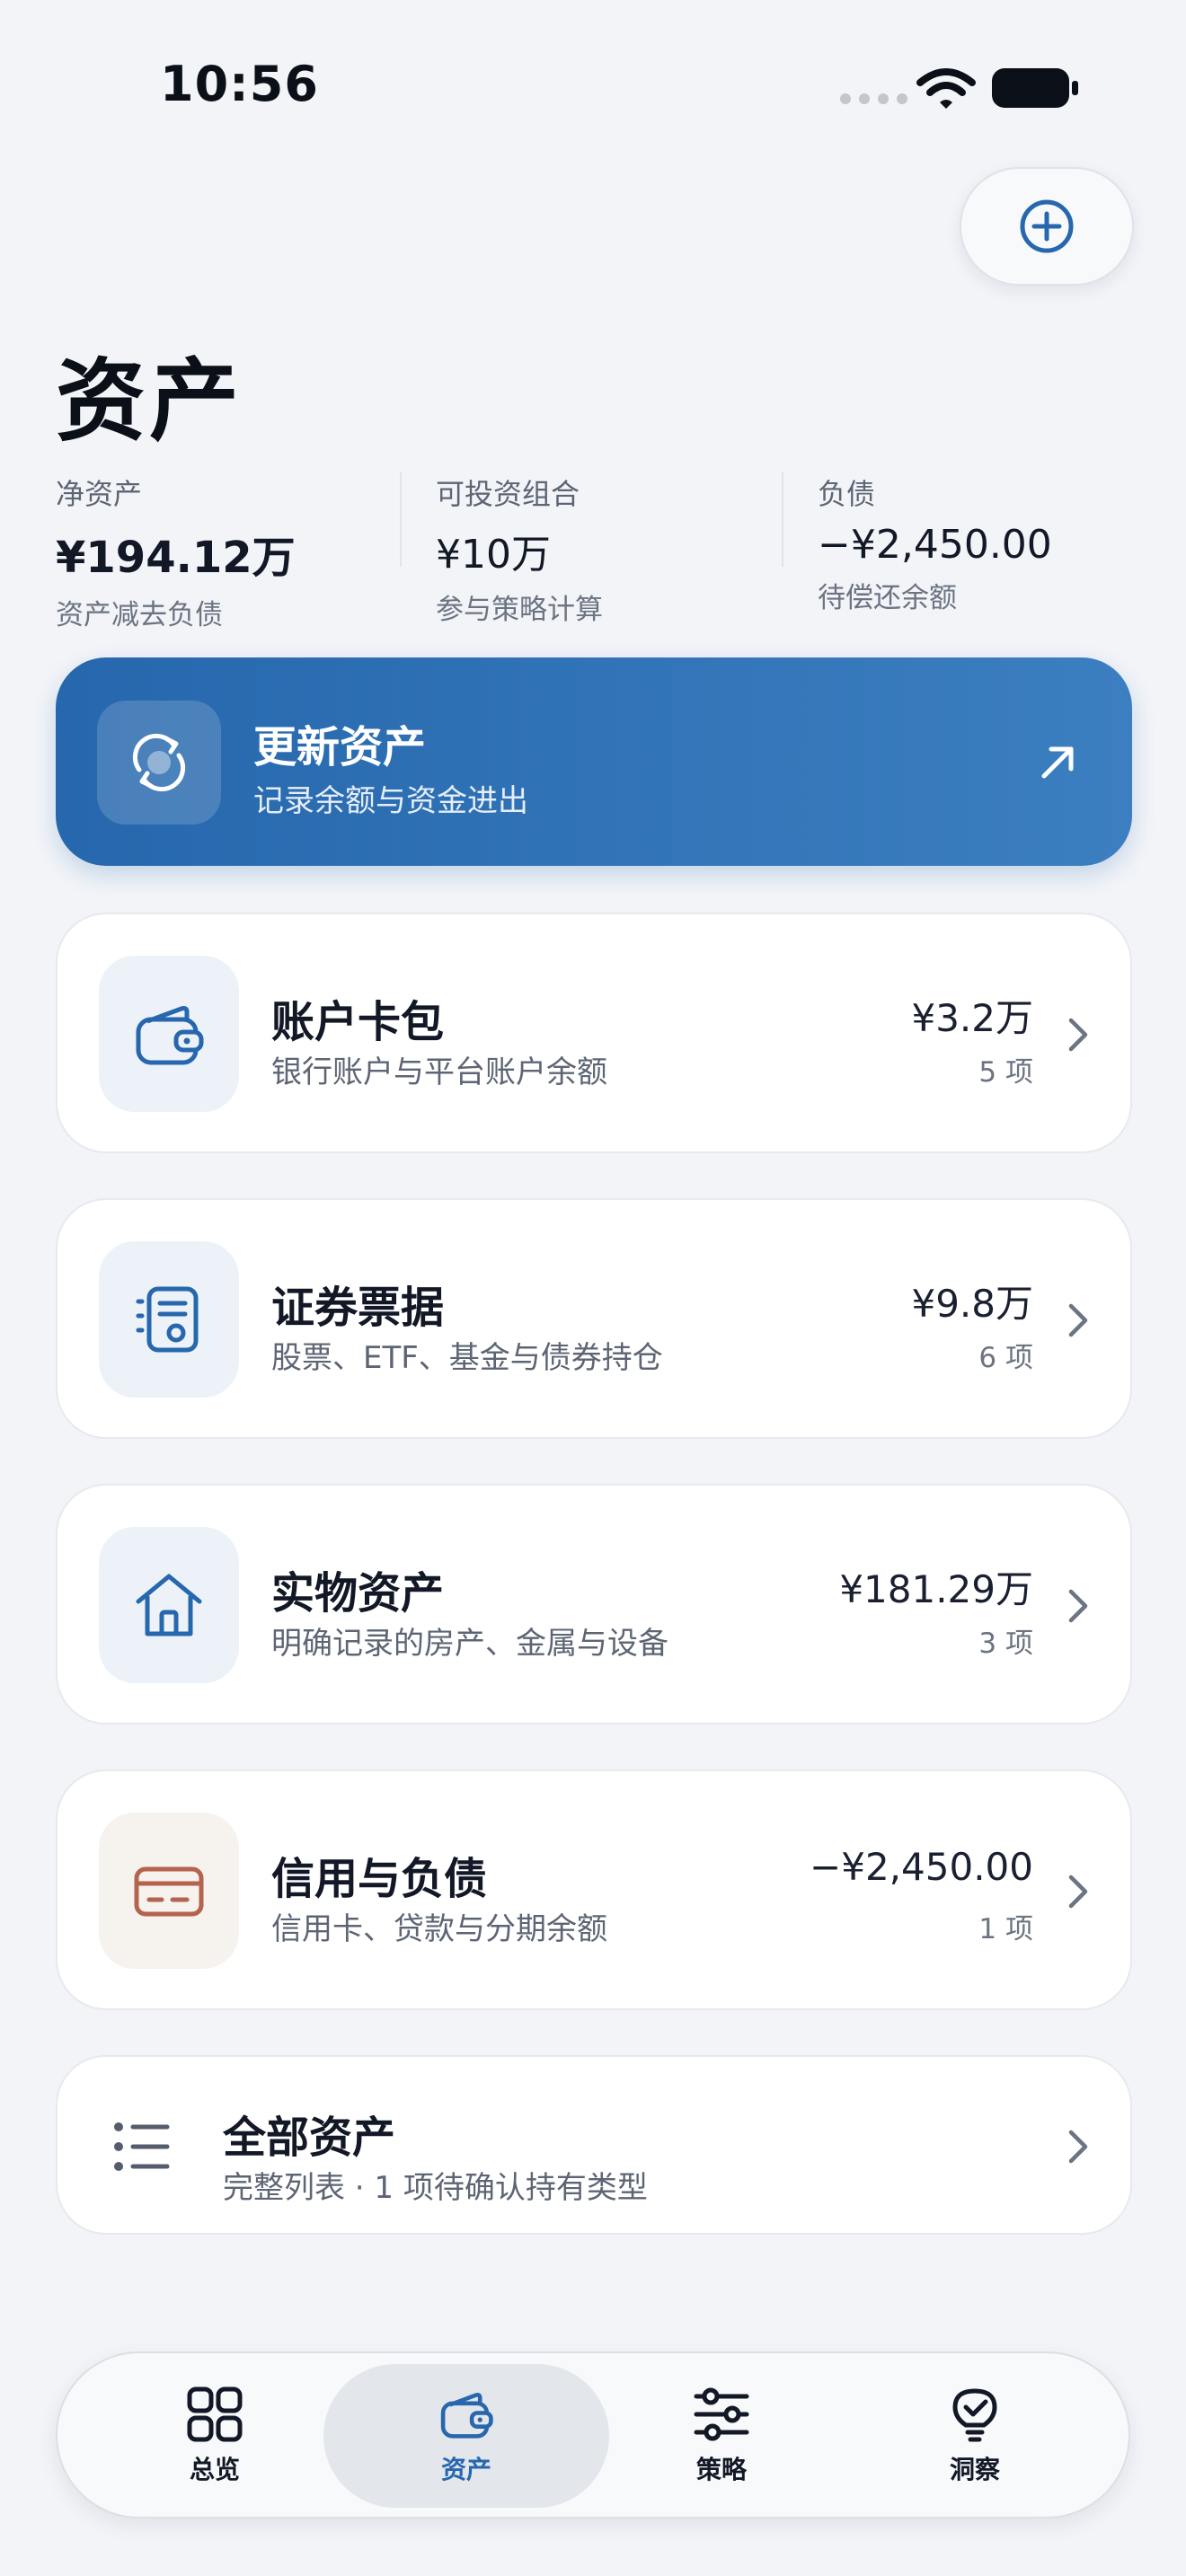 This screenshot has width=1186, height=2576. What do you see at coordinates (470, 1644) in the screenshot?
I see `category-description: 明确记录的房产、金属与设备` at bounding box center [470, 1644].